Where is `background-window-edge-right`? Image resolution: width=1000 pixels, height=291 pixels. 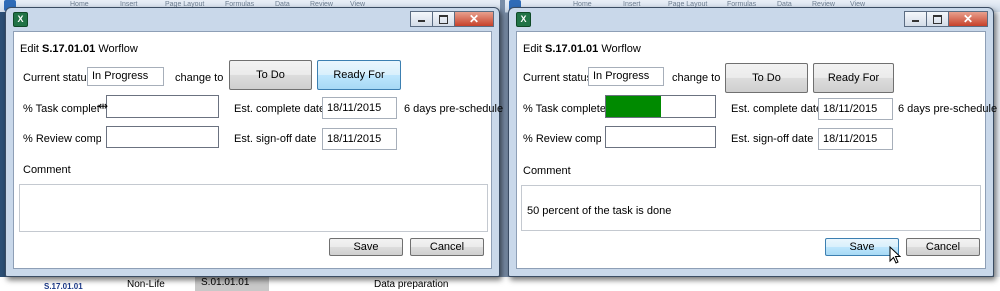
background-window-edge-right is located at coordinates (997, 151).